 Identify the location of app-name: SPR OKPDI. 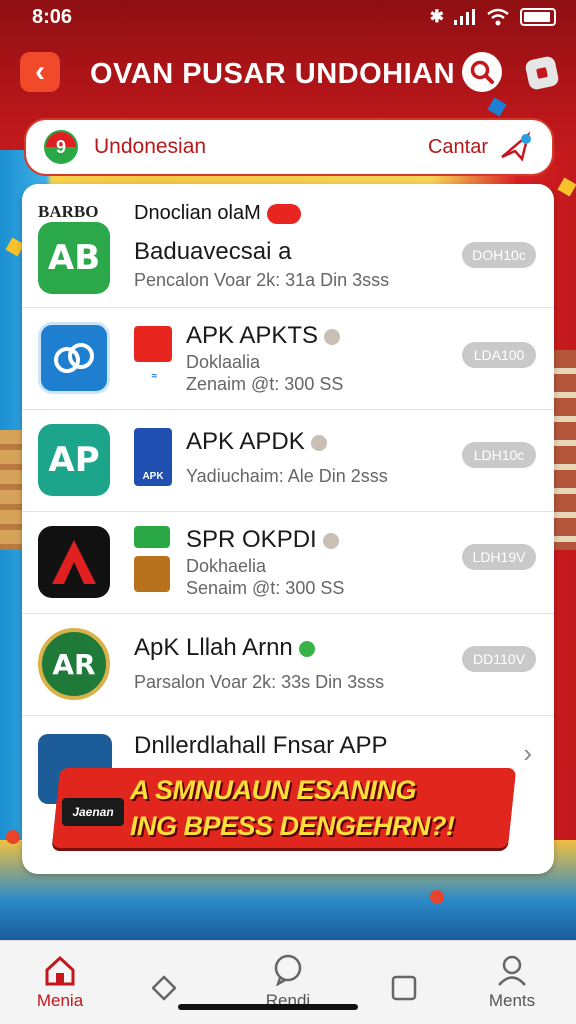
(262, 540).